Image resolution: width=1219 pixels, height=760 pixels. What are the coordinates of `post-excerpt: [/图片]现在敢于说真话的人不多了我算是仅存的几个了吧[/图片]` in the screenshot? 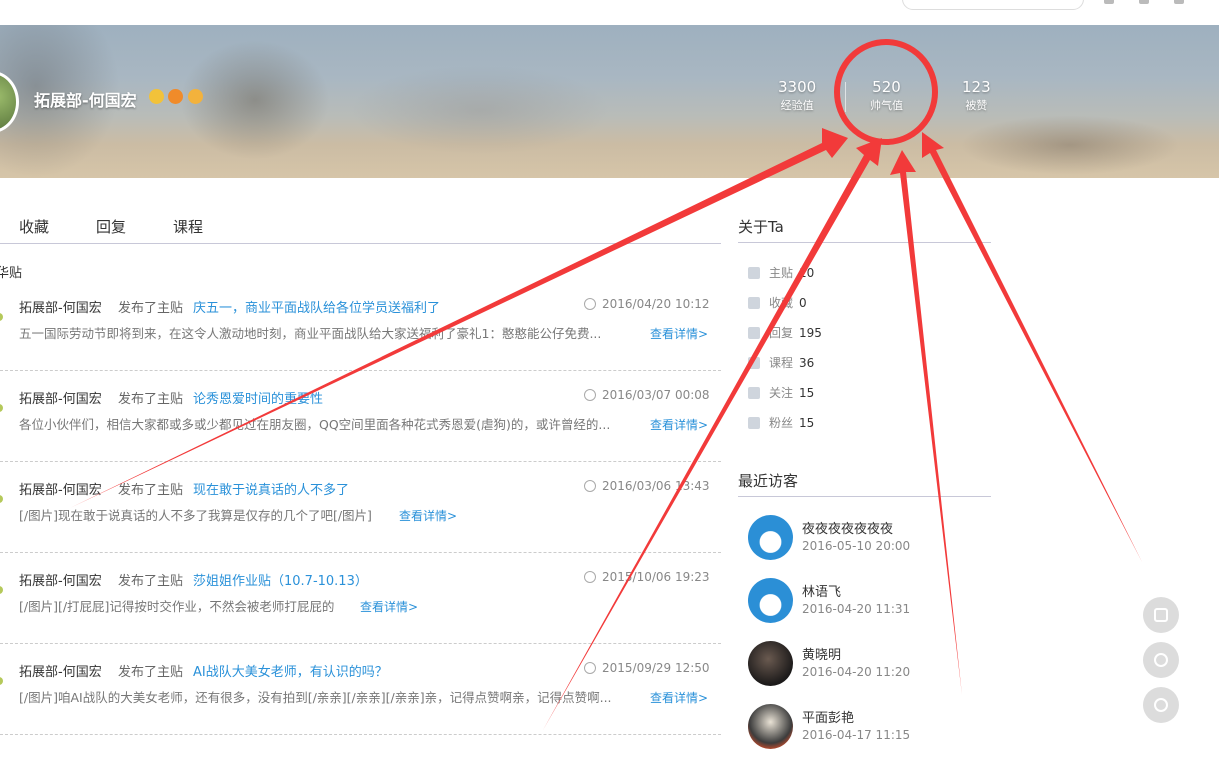 It's located at (195, 515).